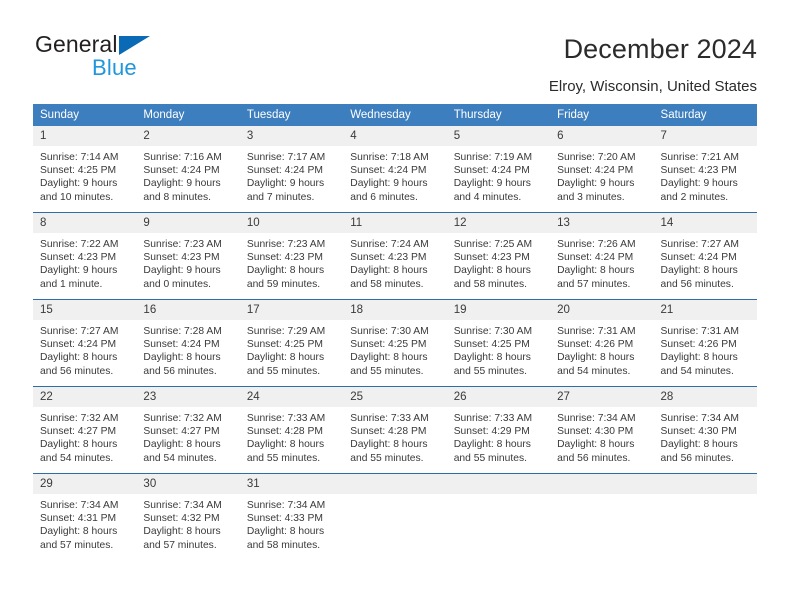 The width and height of the screenshot is (792, 612). Describe the element at coordinates (395, 136) in the screenshot. I see `day-number: 4` at that location.